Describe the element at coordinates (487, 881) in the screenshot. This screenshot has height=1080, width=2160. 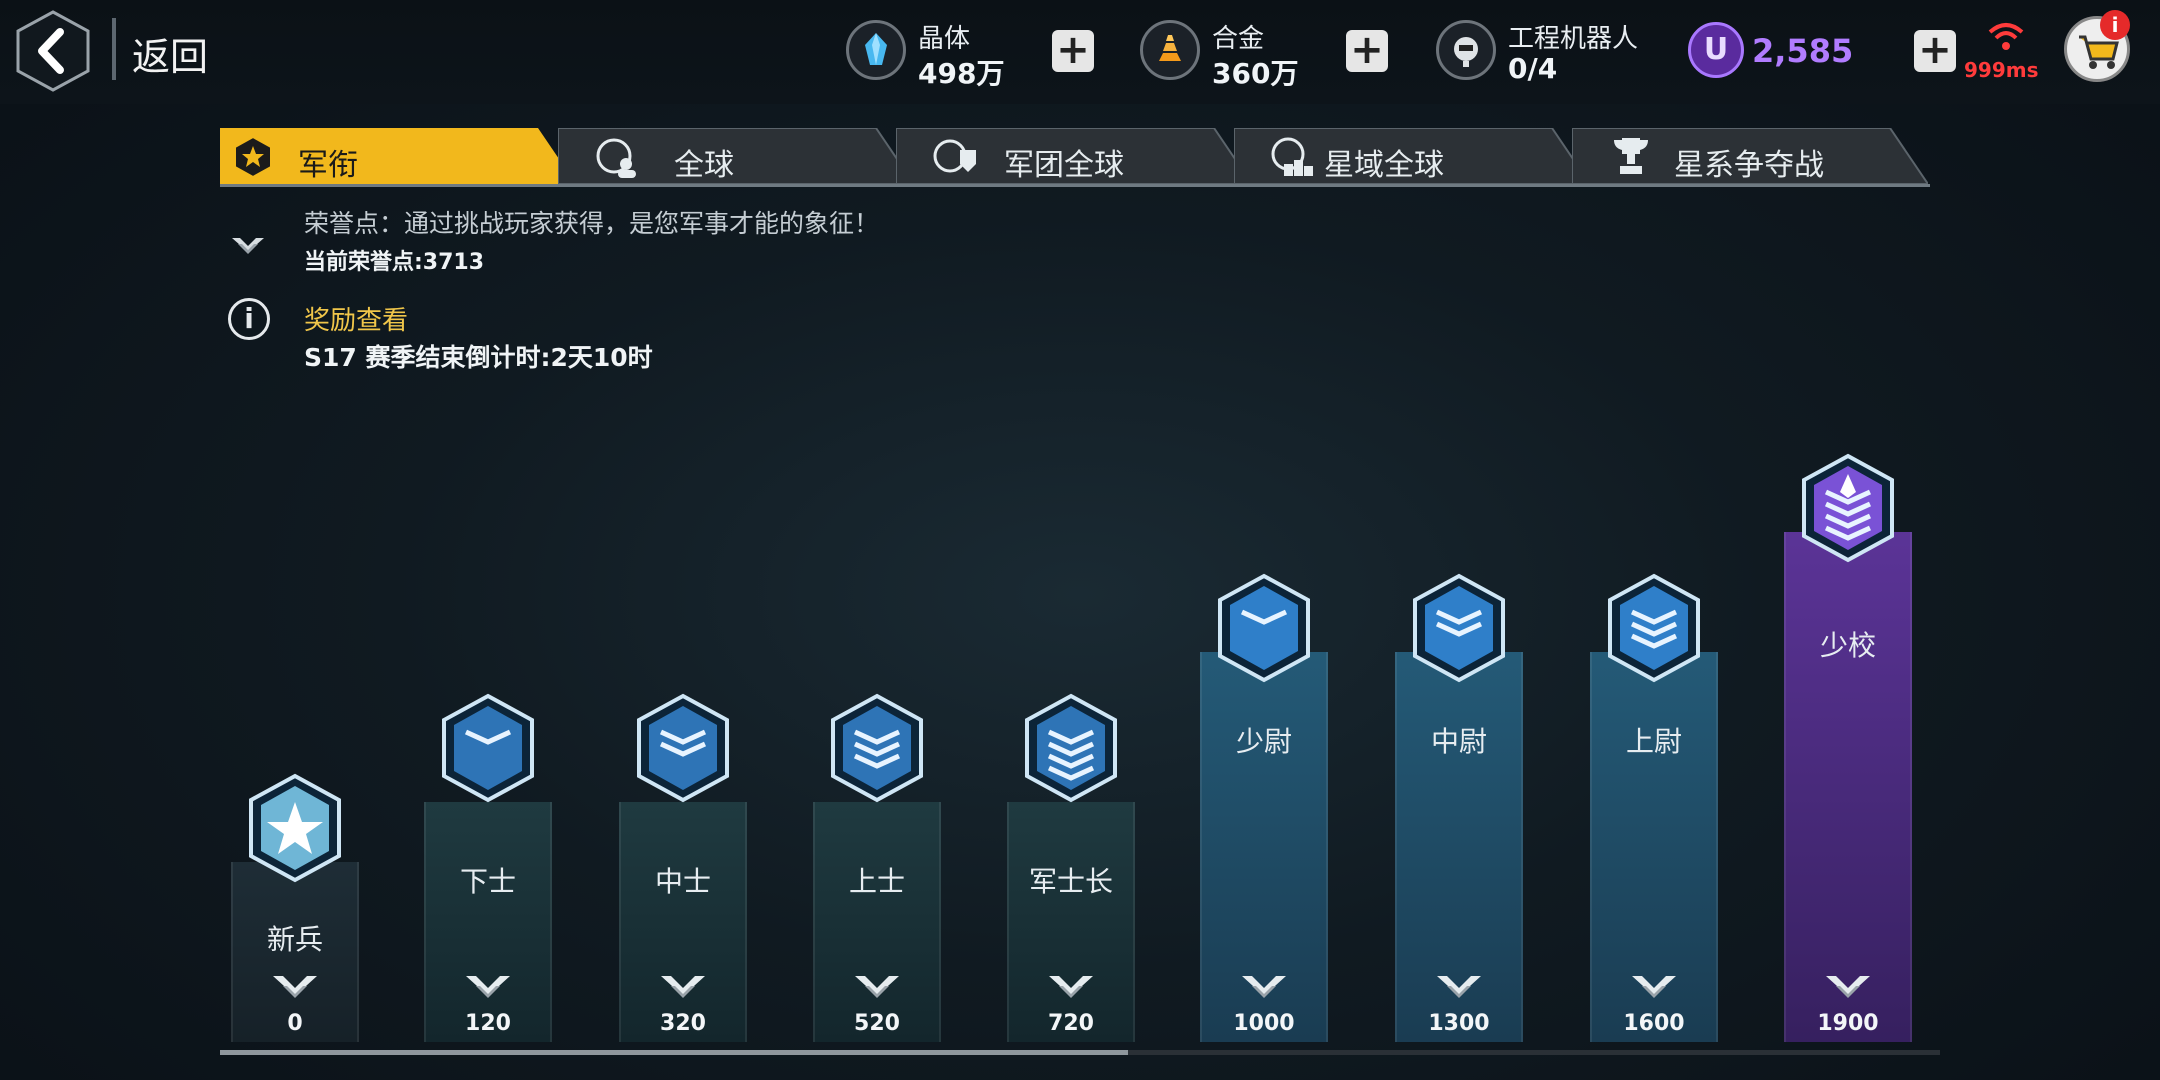
I see `rank-name: 下士` at that location.